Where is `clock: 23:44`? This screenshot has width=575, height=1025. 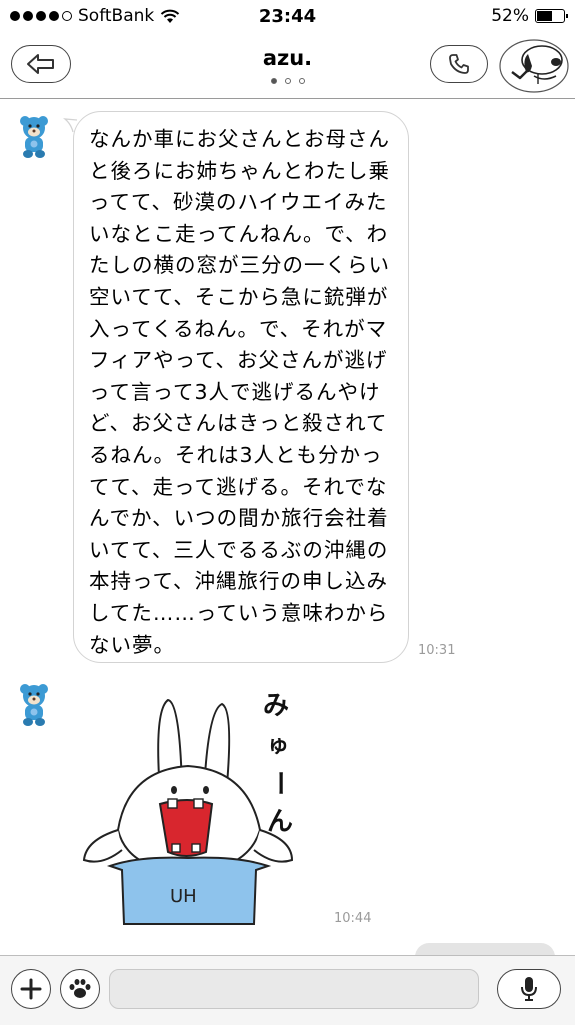
clock: 23:44 is located at coordinates (287, 16).